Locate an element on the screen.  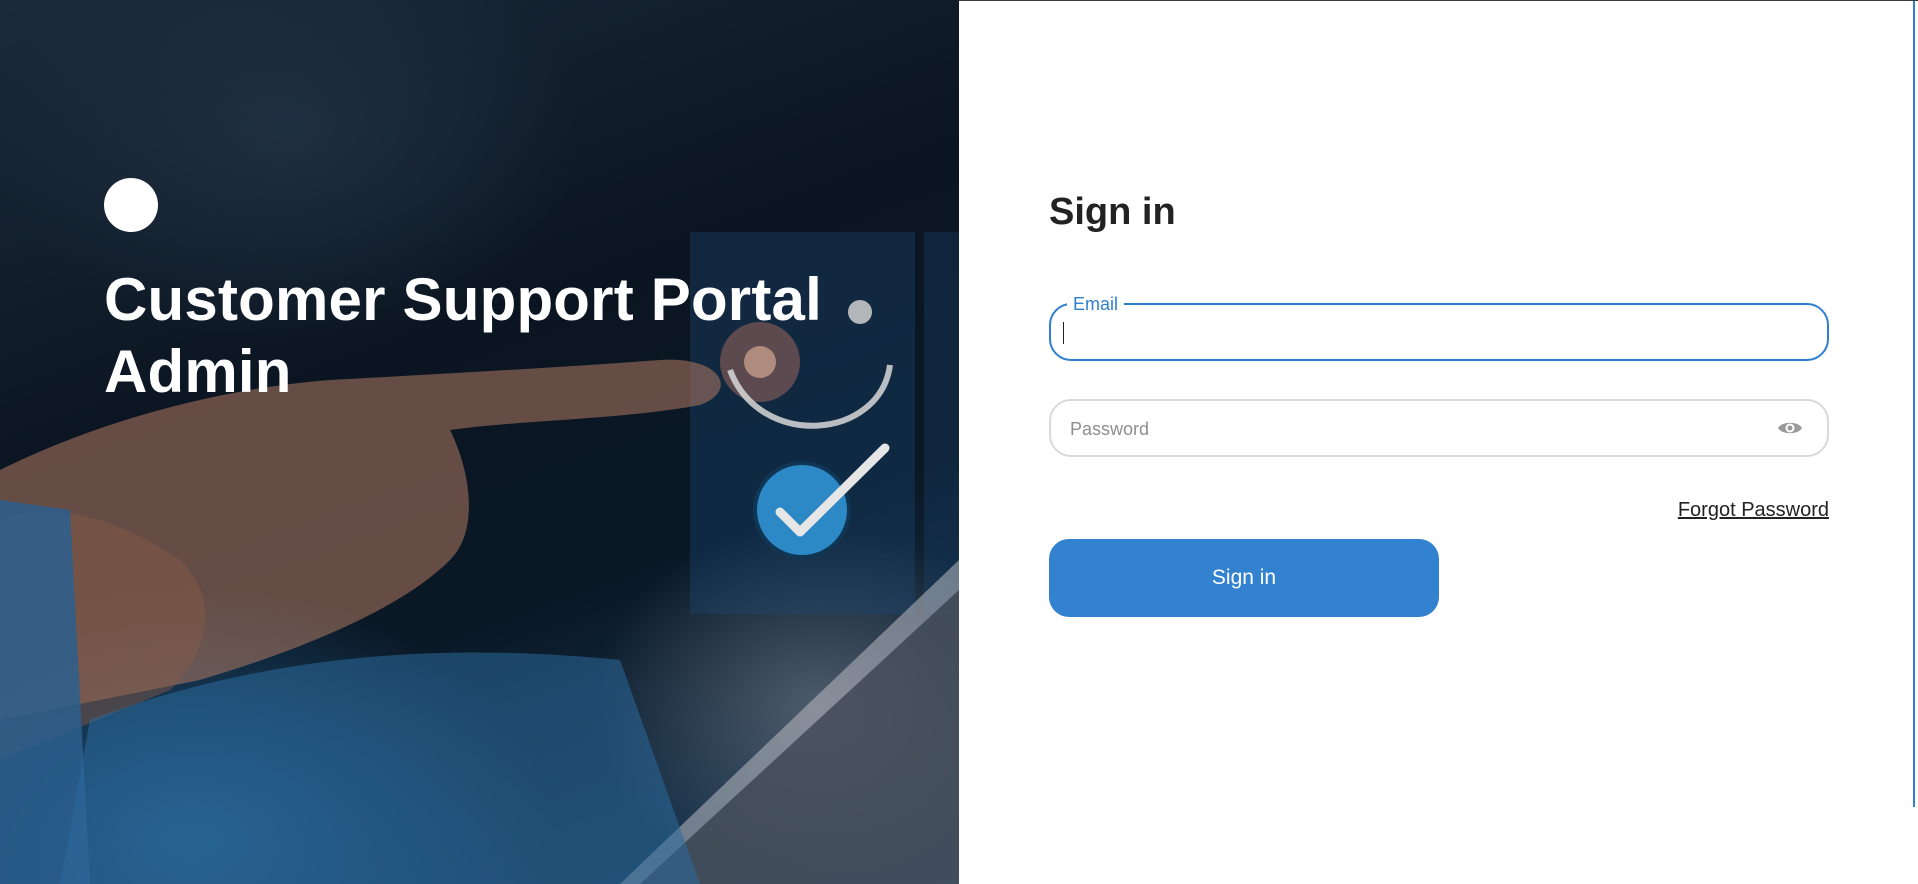
forgot-password-link: Forgot Password is located at coordinates (1439, 510).